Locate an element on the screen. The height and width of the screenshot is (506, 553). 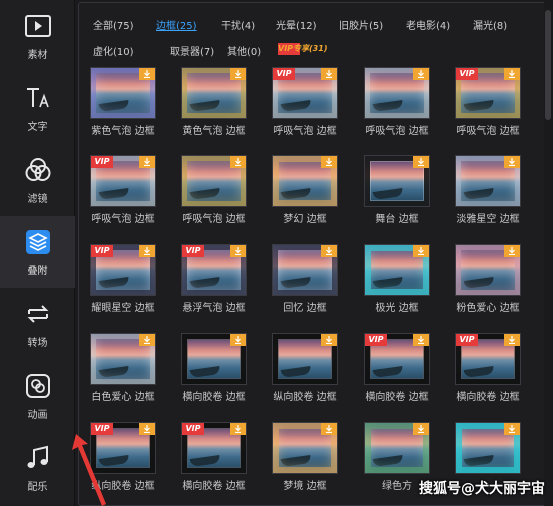
filter-tab-9: 其他(0) is located at coordinates (244, 50).